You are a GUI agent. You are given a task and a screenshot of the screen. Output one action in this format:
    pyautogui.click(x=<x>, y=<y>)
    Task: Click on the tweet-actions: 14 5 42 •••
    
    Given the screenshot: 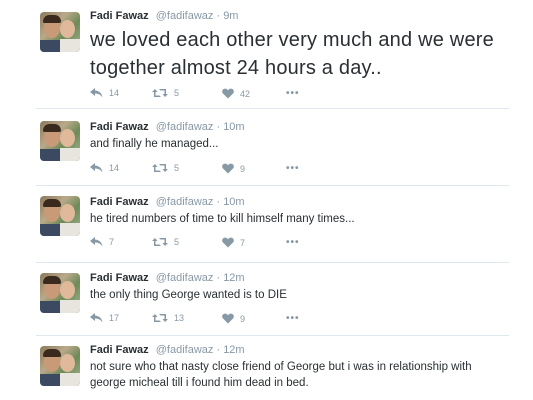 What is the action you would take?
    pyautogui.click(x=200, y=95)
    